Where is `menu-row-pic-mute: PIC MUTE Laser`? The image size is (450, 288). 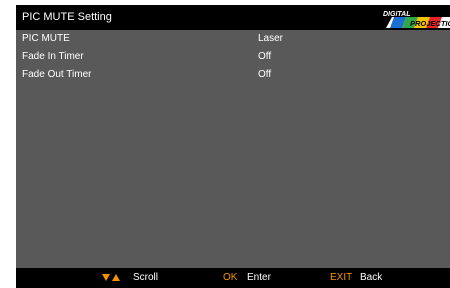 menu-row-pic-mute: PIC MUTE Laser is located at coordinates (233, 39).